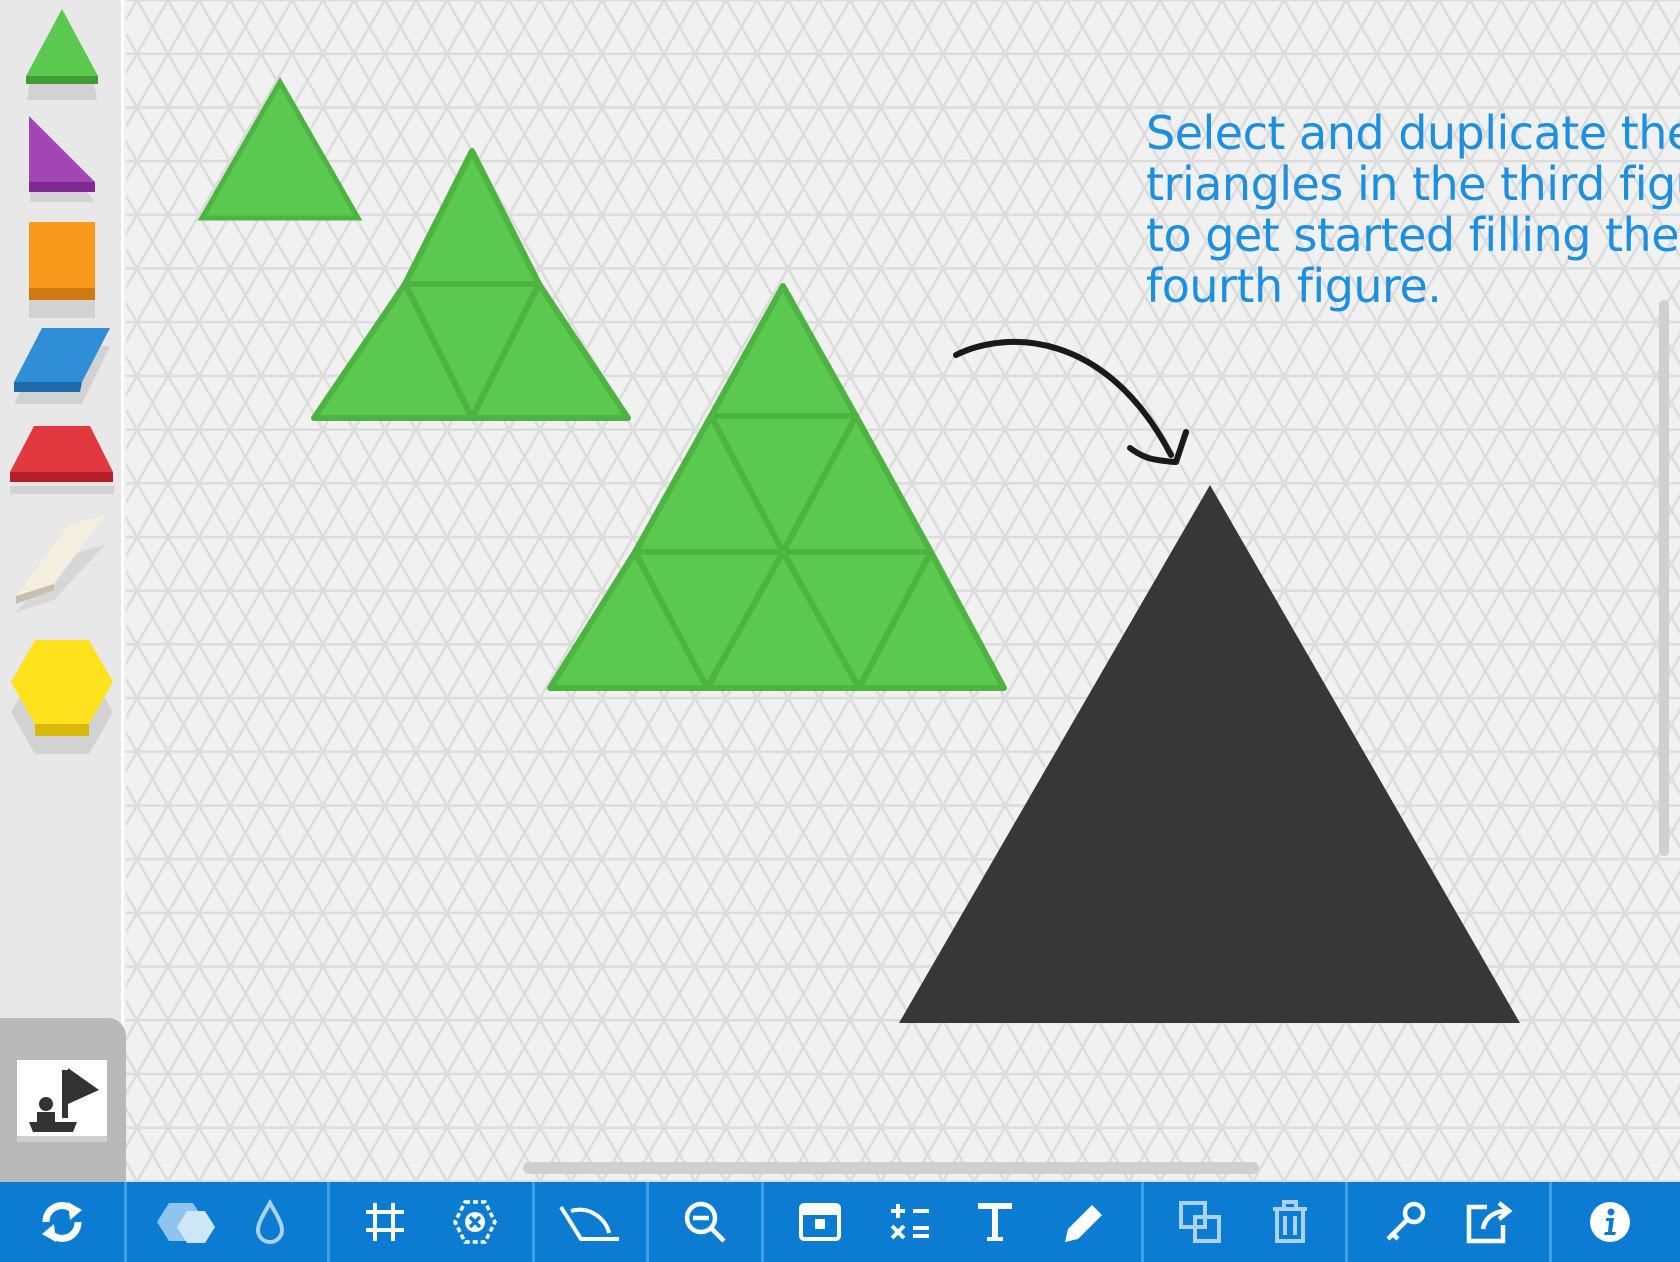 The width and height of the screenshot is (1680, 1262). What do you see at coordinates (62, 268) in the screenshot?
I see `square-shape-icon` at bounding box center [62, 268].